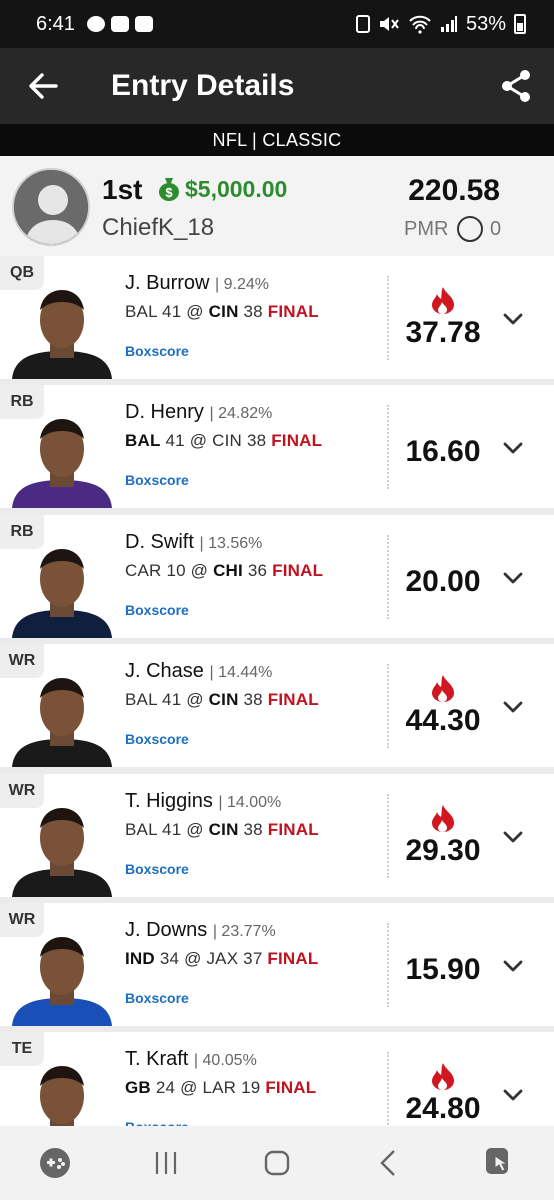 Image resolution: width=554 pixels, height=1200 pixels. I want to click on sim-icon, so click(362, 24).